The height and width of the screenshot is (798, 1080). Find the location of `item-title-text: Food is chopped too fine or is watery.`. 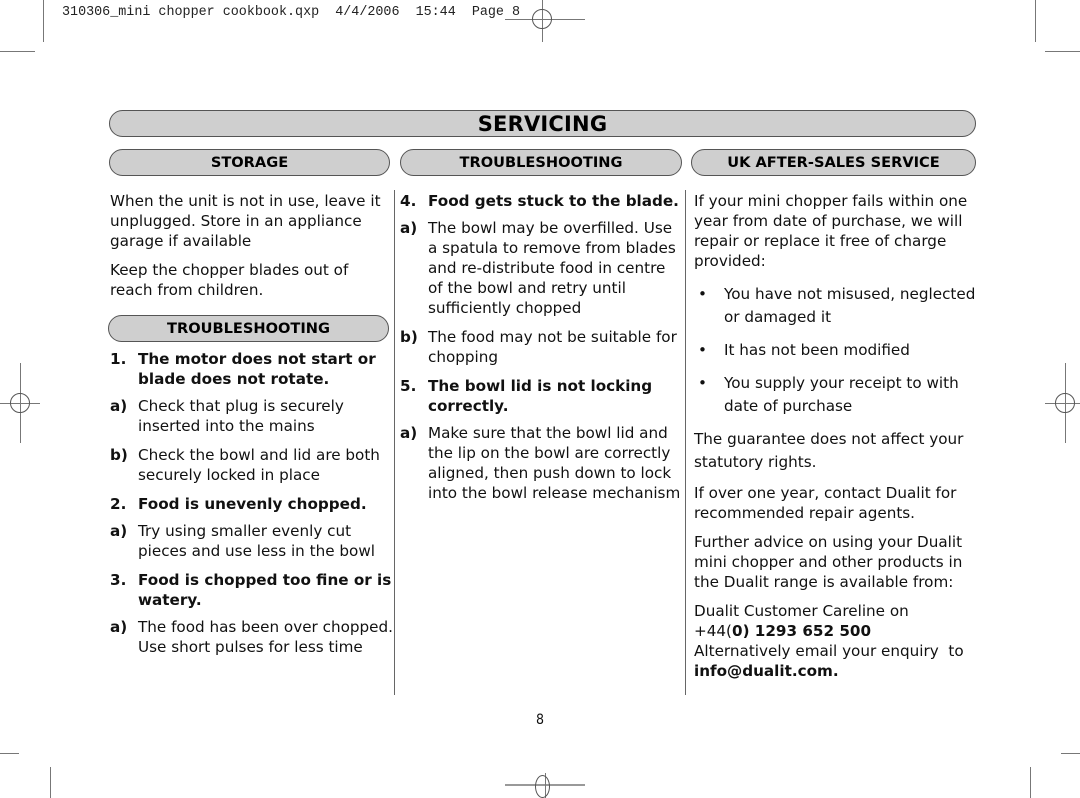

item-title-text: Food is chopped too fine or is watery. is located at coordinates (265, 590).